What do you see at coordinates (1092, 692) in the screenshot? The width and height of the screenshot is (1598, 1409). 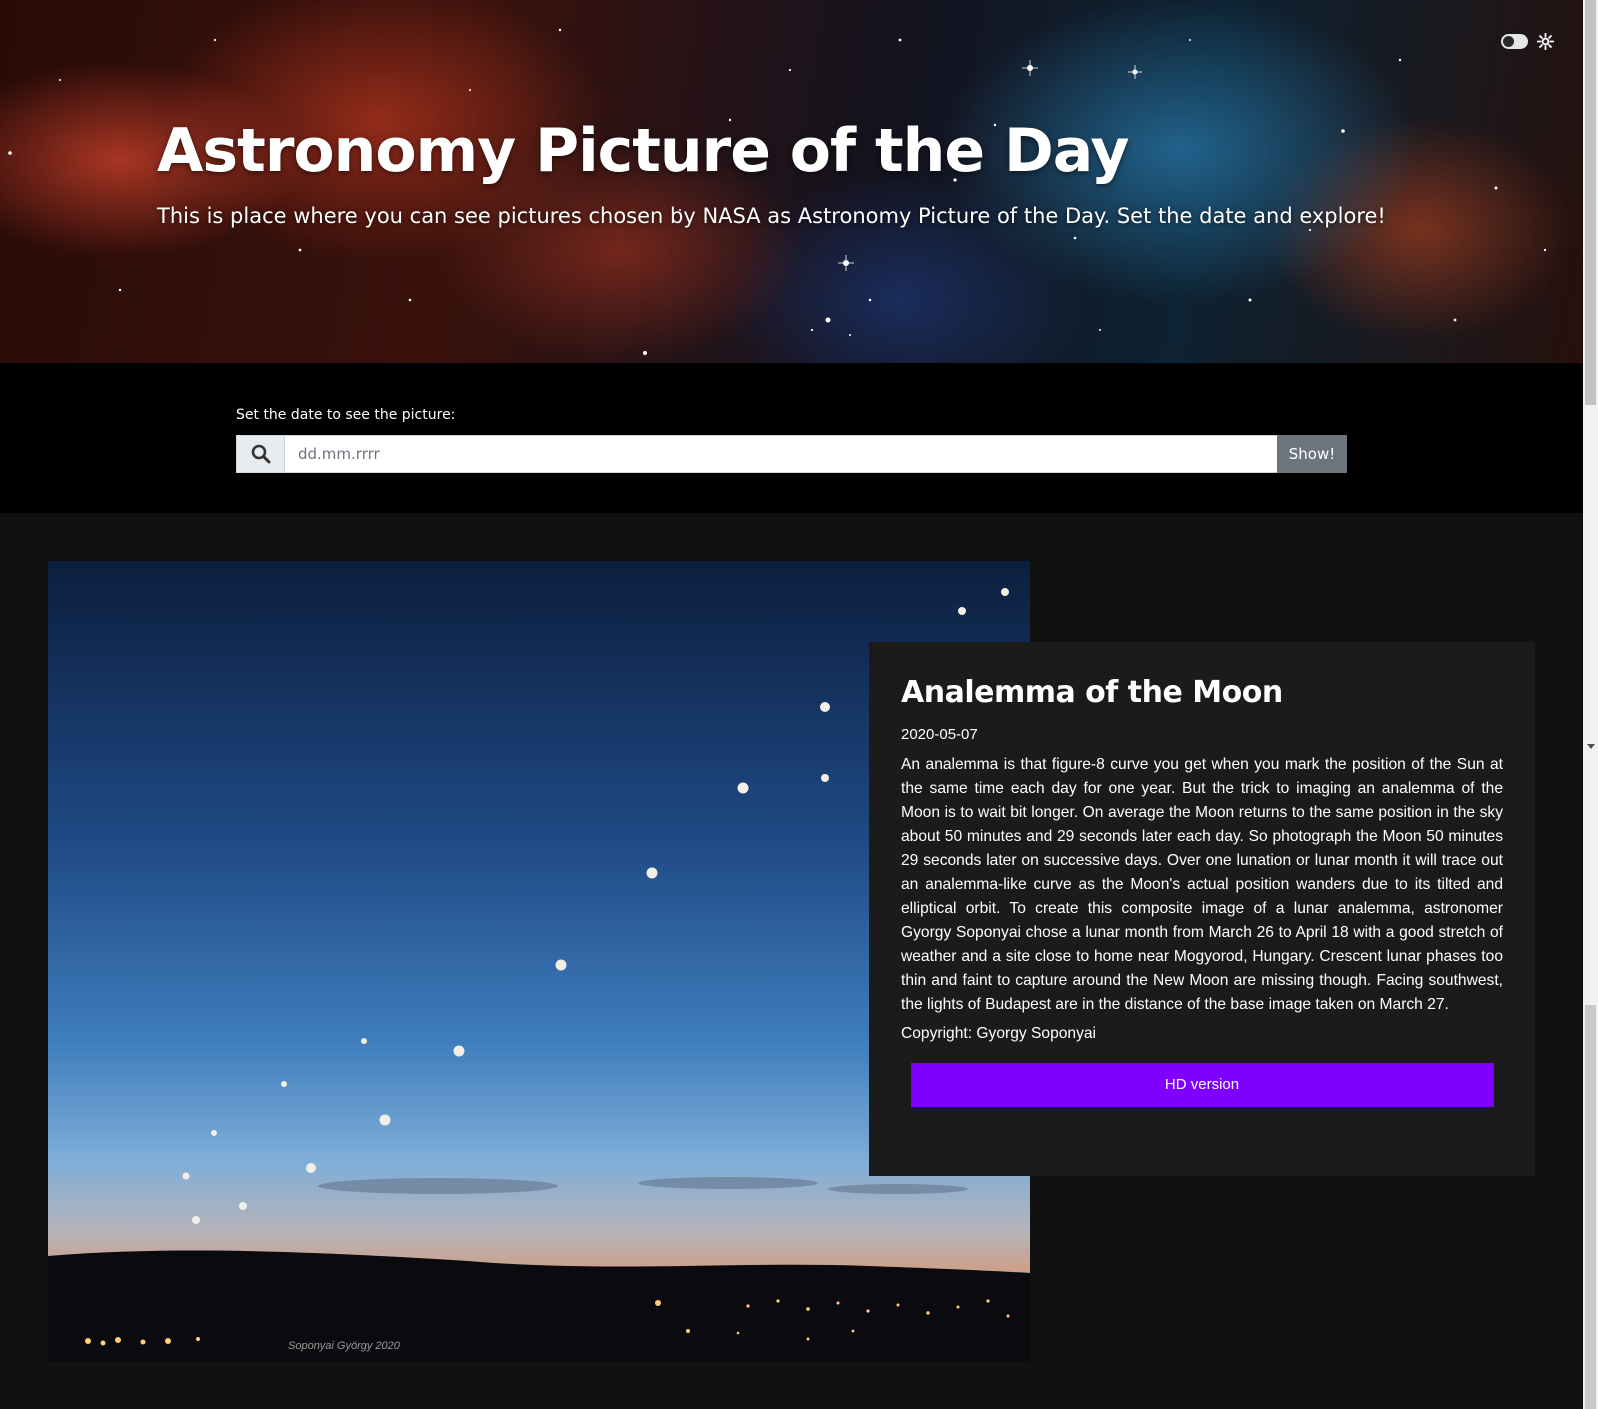 I see `picture-title: Analemma of the Moon` at bounding box center [1092, 692].